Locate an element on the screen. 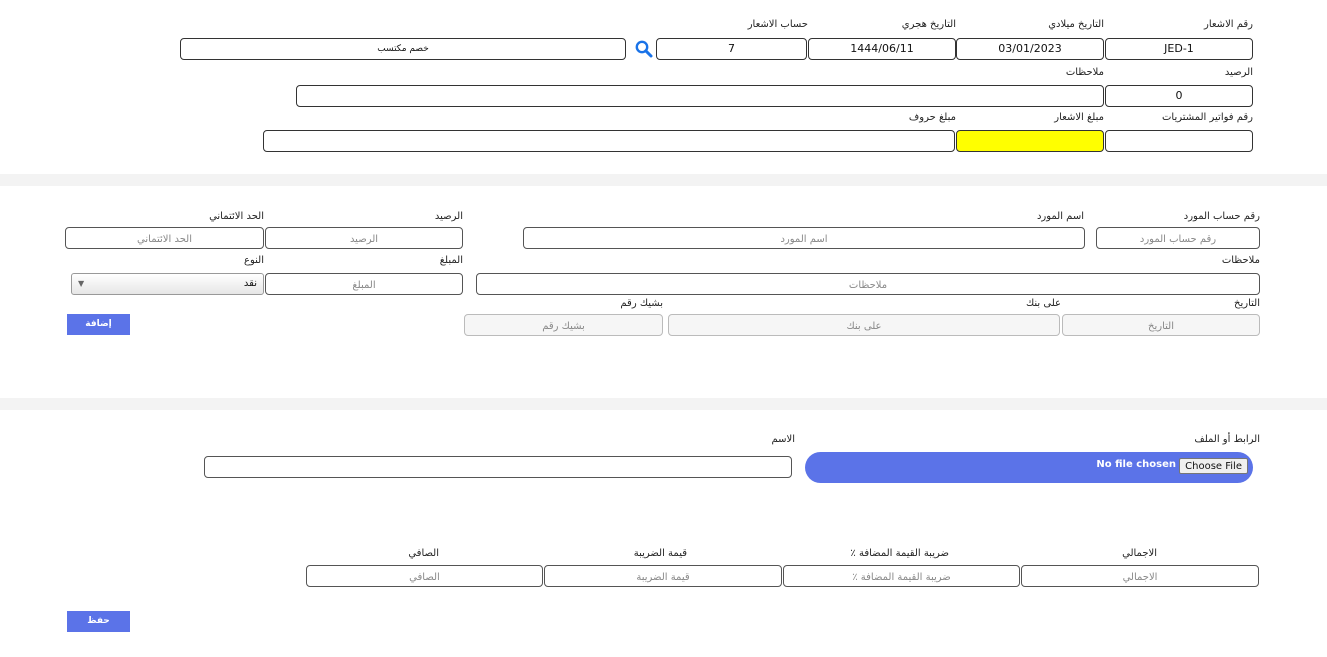 This screenshot has height=657, width=1327. supplier-account-no-input is located at coordinates (1178, 238).